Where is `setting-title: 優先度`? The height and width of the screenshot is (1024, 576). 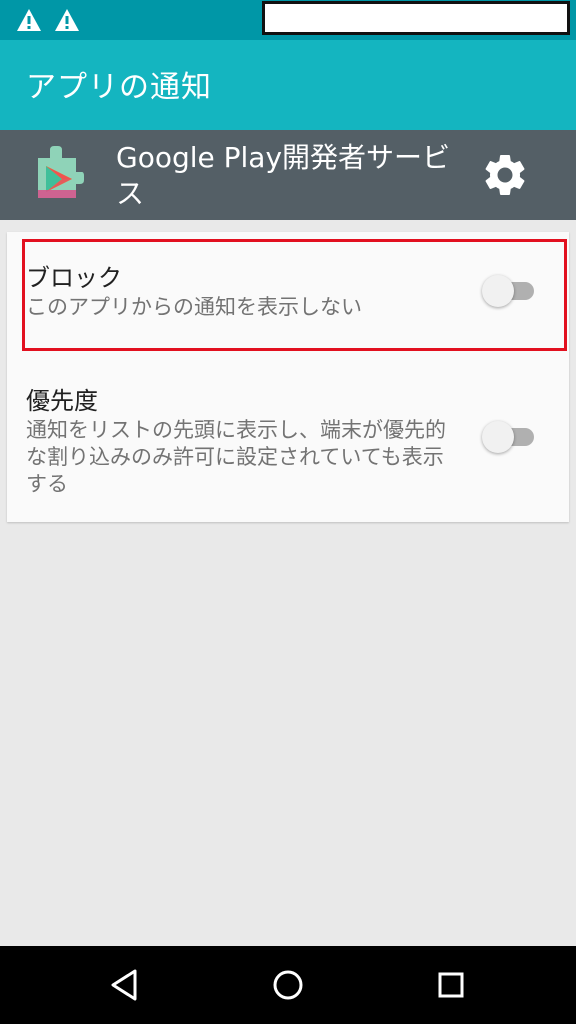 setting-title: 優先度 is located at coordinates (62, 401).